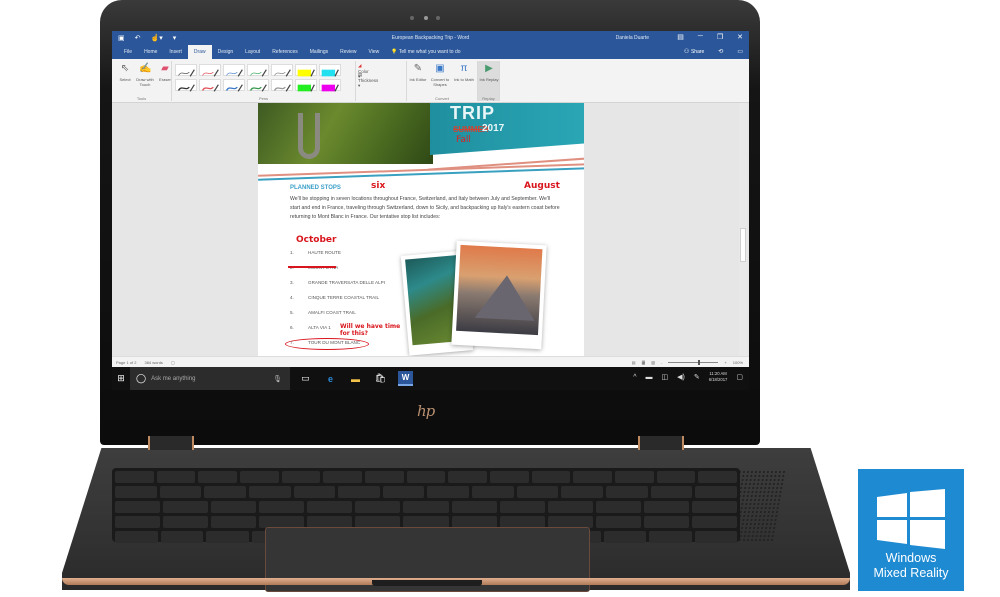 The image size is (1000, 597). I want to click on task-view-icon: ▭, so click(305, 378).